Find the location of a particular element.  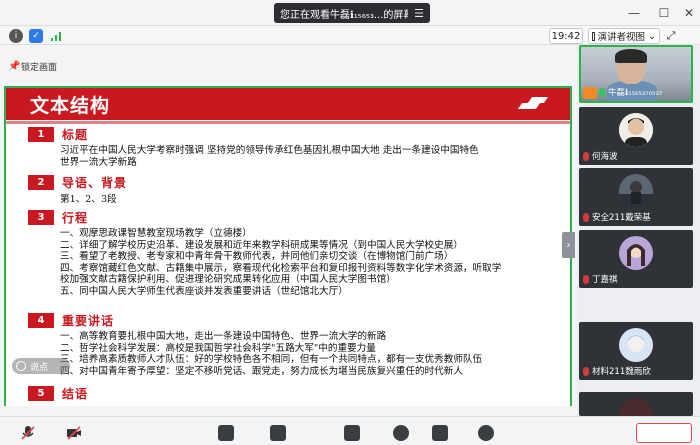

participant-name: 丁嘉祺 is located at coordinates (600, 279).